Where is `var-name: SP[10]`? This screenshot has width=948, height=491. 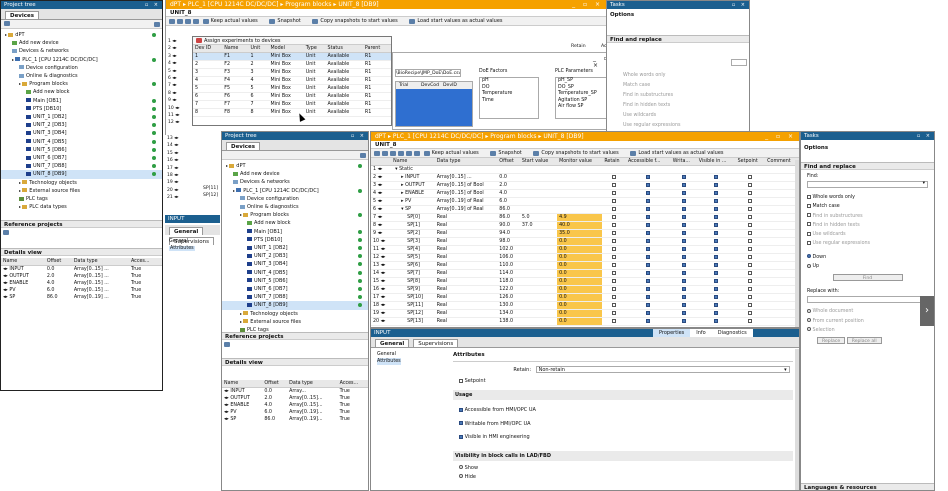
var-name: SP[10] is located at coordinates (413, 297).